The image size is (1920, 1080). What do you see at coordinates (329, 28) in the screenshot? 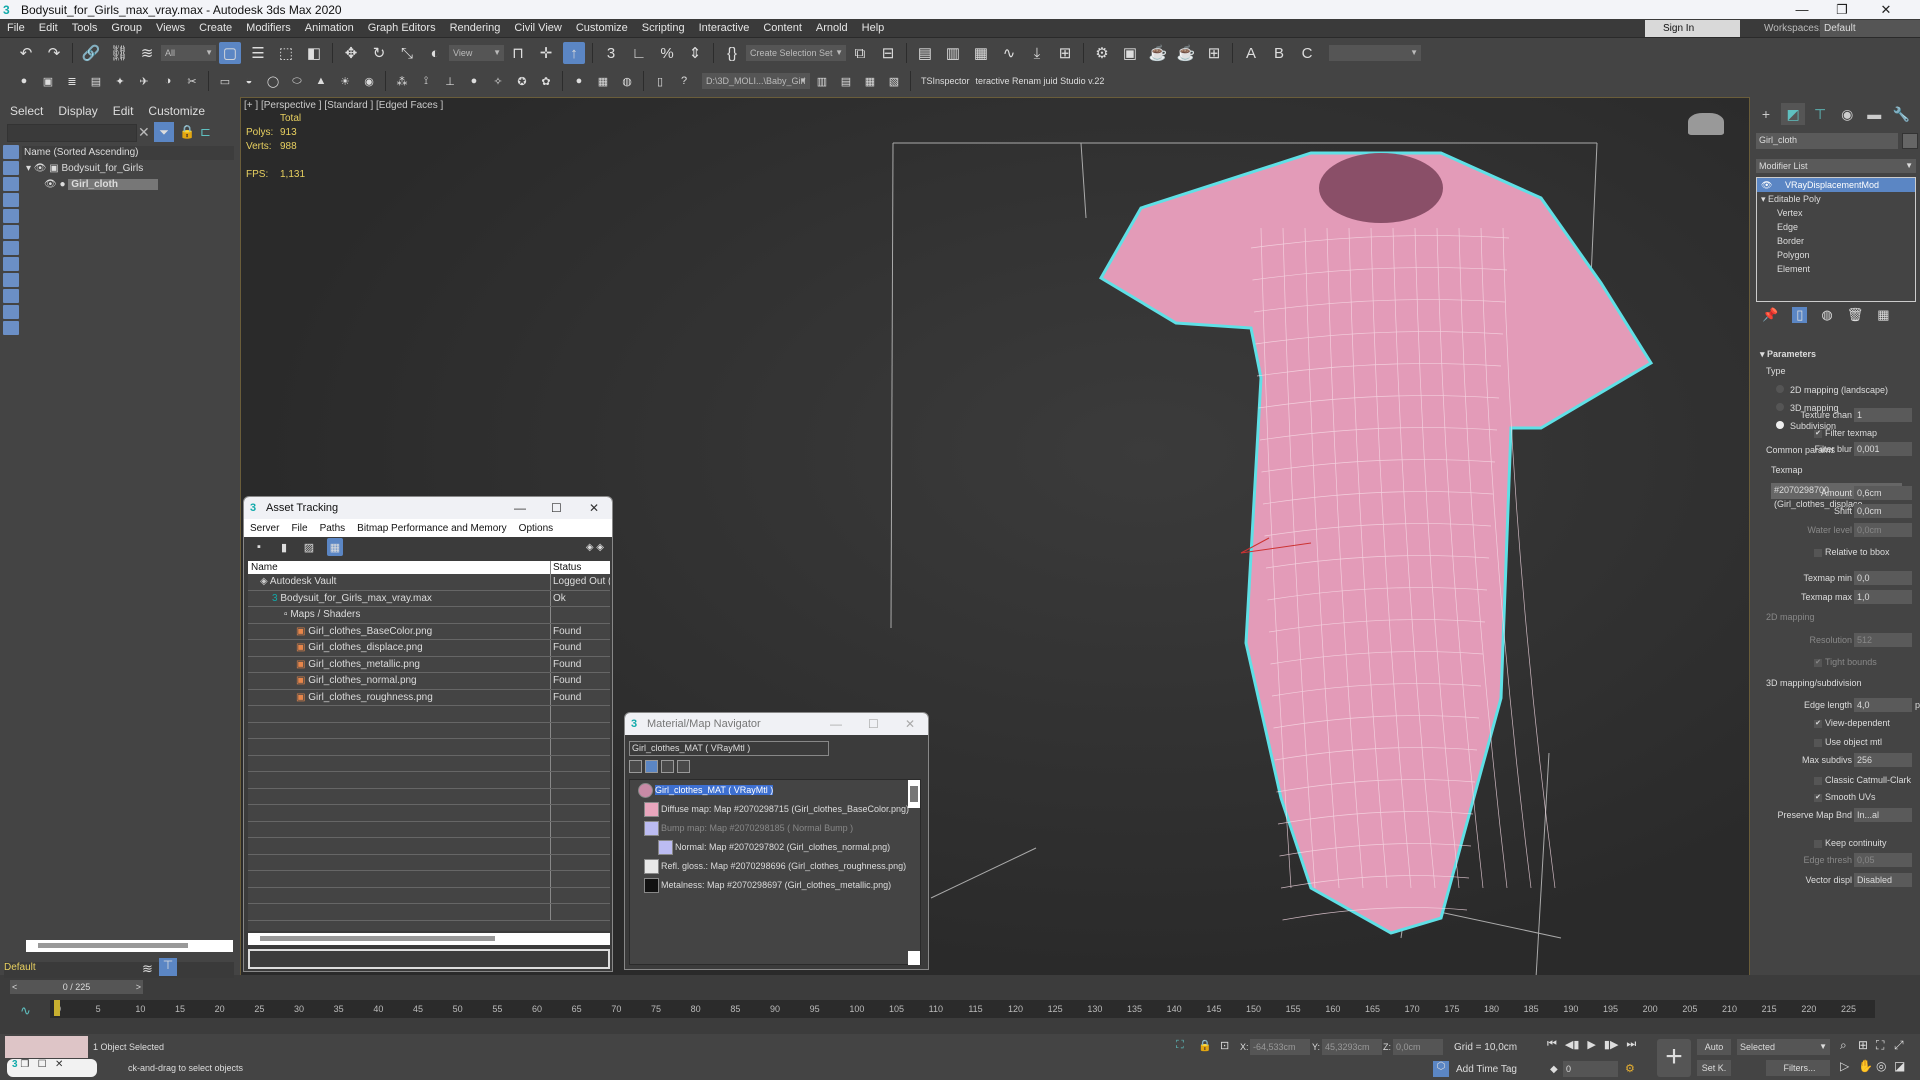
I see `menu-animation: Animation` at bounding box center [329, 28].